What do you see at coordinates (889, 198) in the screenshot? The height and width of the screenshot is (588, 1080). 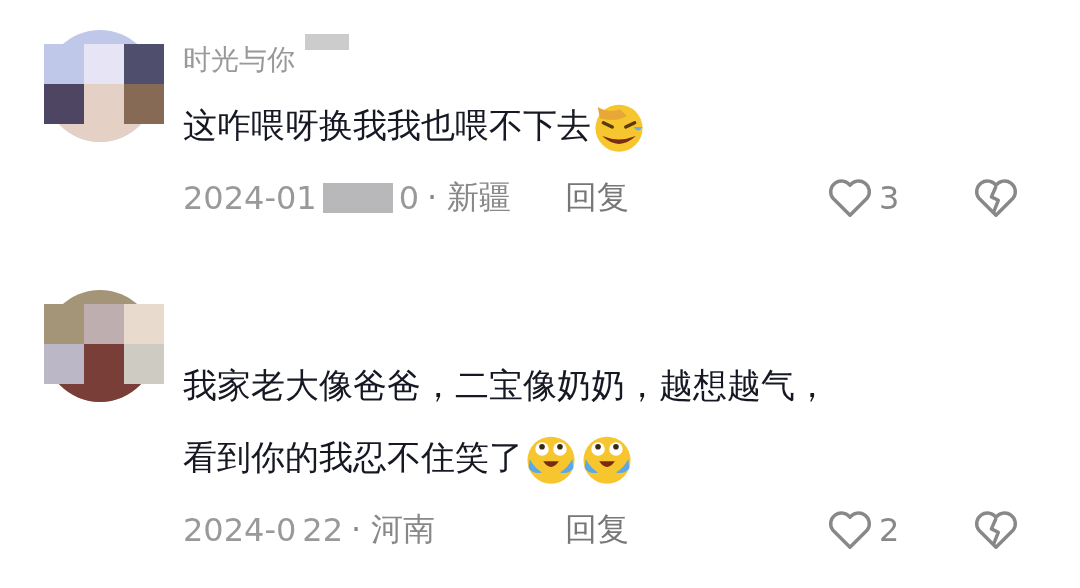 I see `like-count: 3` at bounding box center [889, 198].